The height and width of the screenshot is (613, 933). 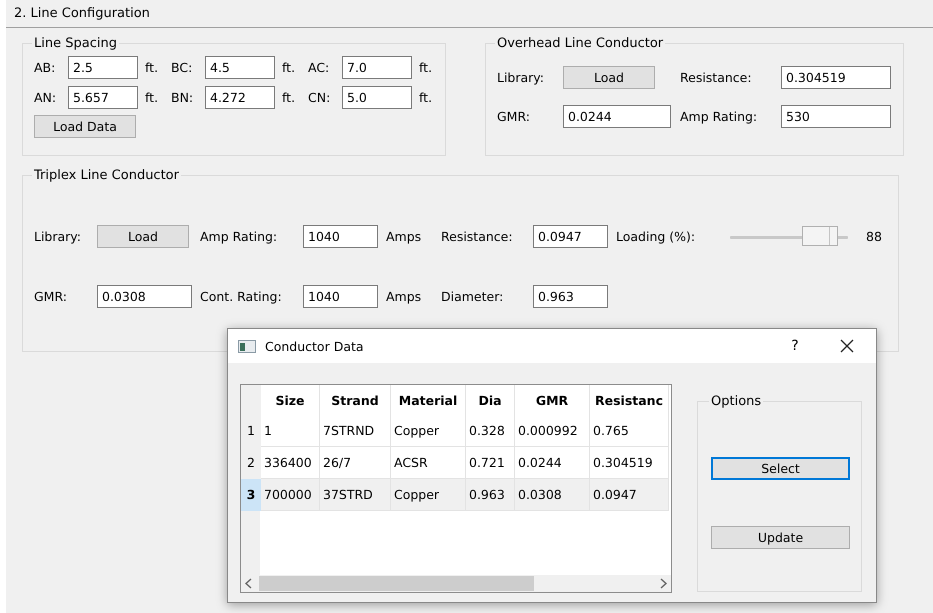 I want to click on input-field: 0.0244, so click(x=617, y=116).